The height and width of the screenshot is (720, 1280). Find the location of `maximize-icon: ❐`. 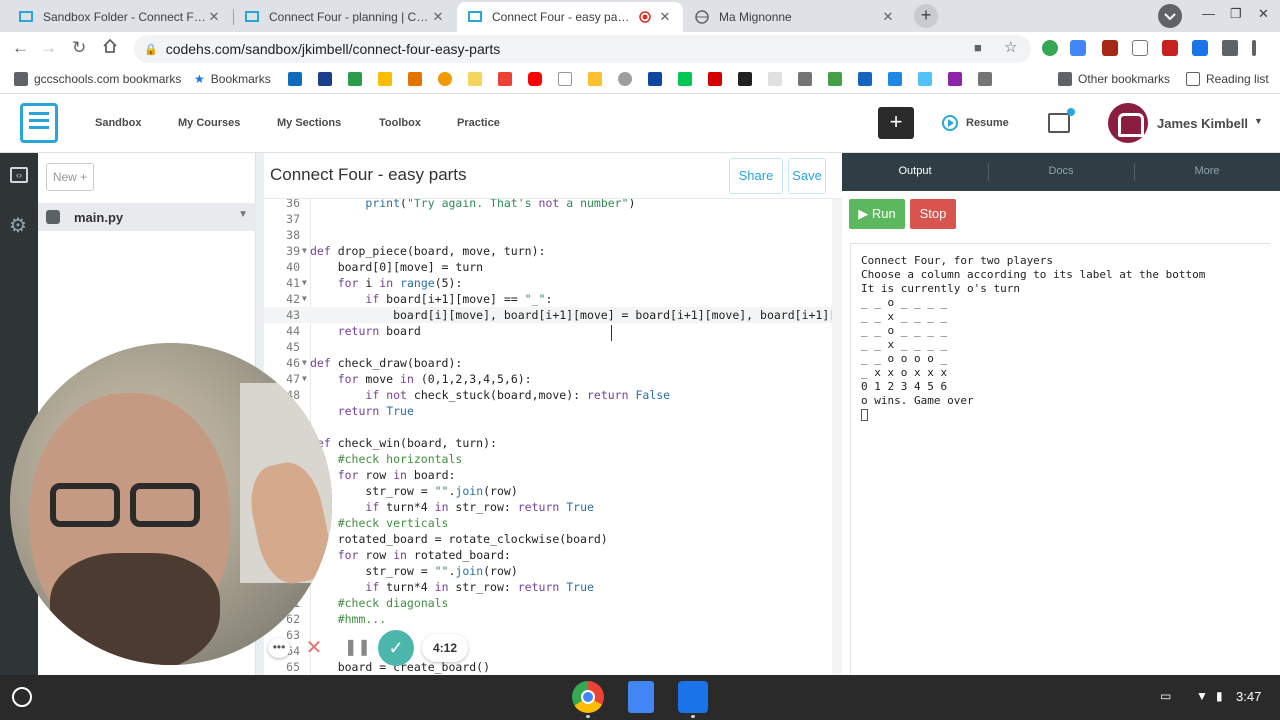

maximize-icon: ❐ is located at coordinates (1236, 14).